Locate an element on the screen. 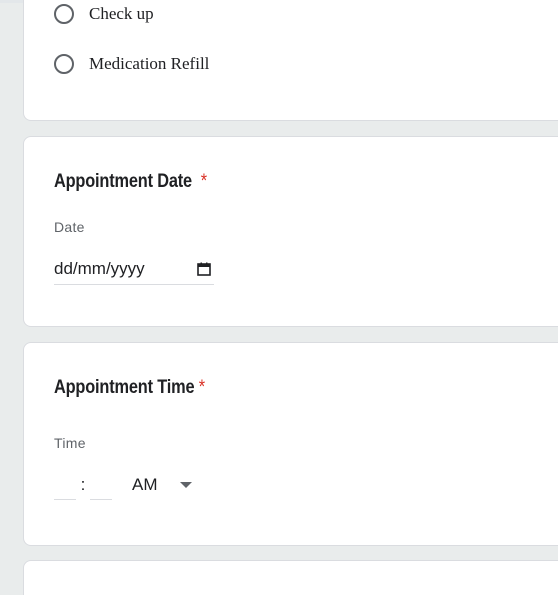 Image resolution: width=558 pixels, height=595 pixels. radio-option-medication-refill: Medication Refill is located at coordinates (131, 64).